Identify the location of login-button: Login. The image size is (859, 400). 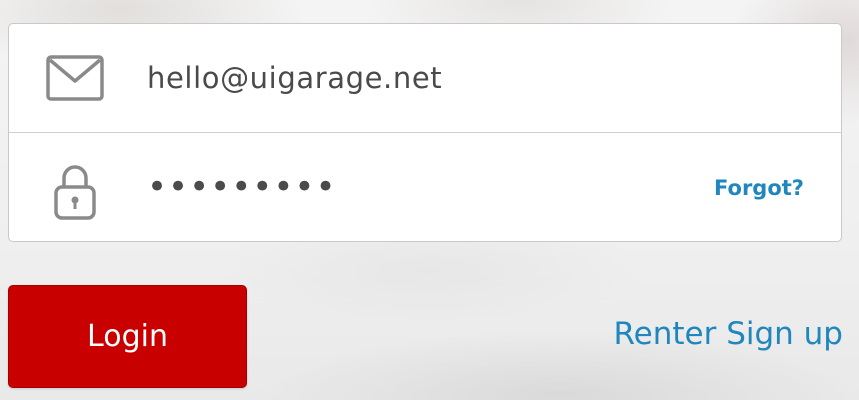
(127, 336).